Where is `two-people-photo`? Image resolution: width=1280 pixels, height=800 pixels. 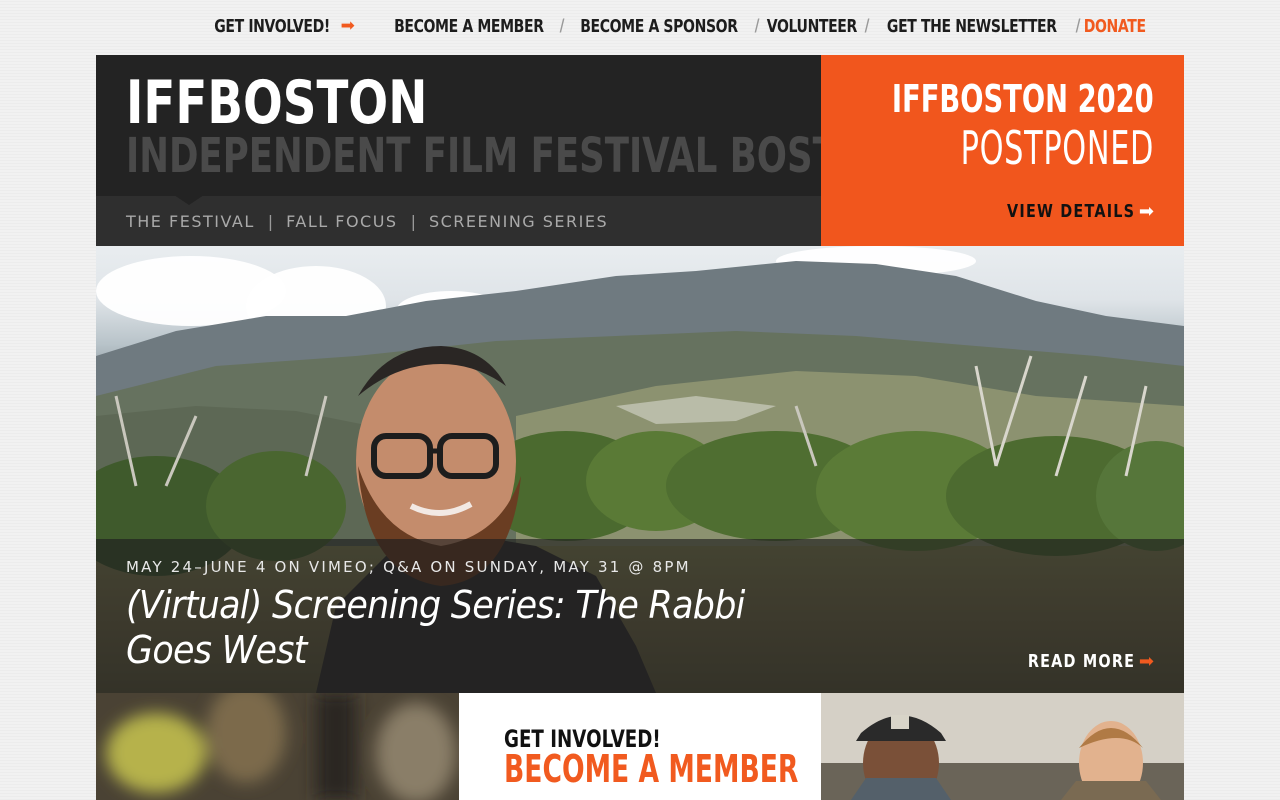 two-people-photo is located at coordinates (1002, 746).